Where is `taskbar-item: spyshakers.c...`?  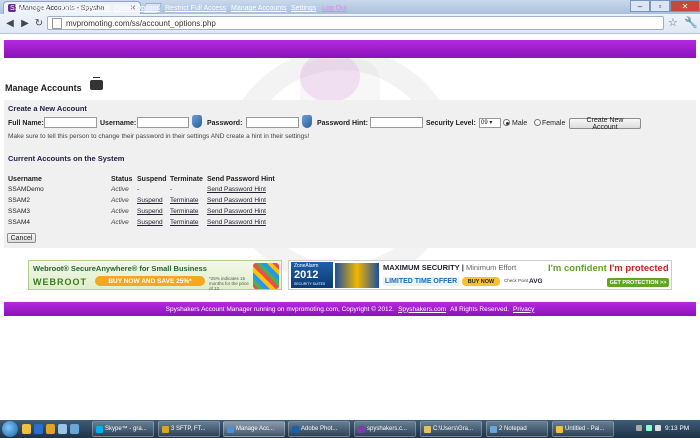 taskbar-item: spyshakers.c... is located at coordinates (385, 429).